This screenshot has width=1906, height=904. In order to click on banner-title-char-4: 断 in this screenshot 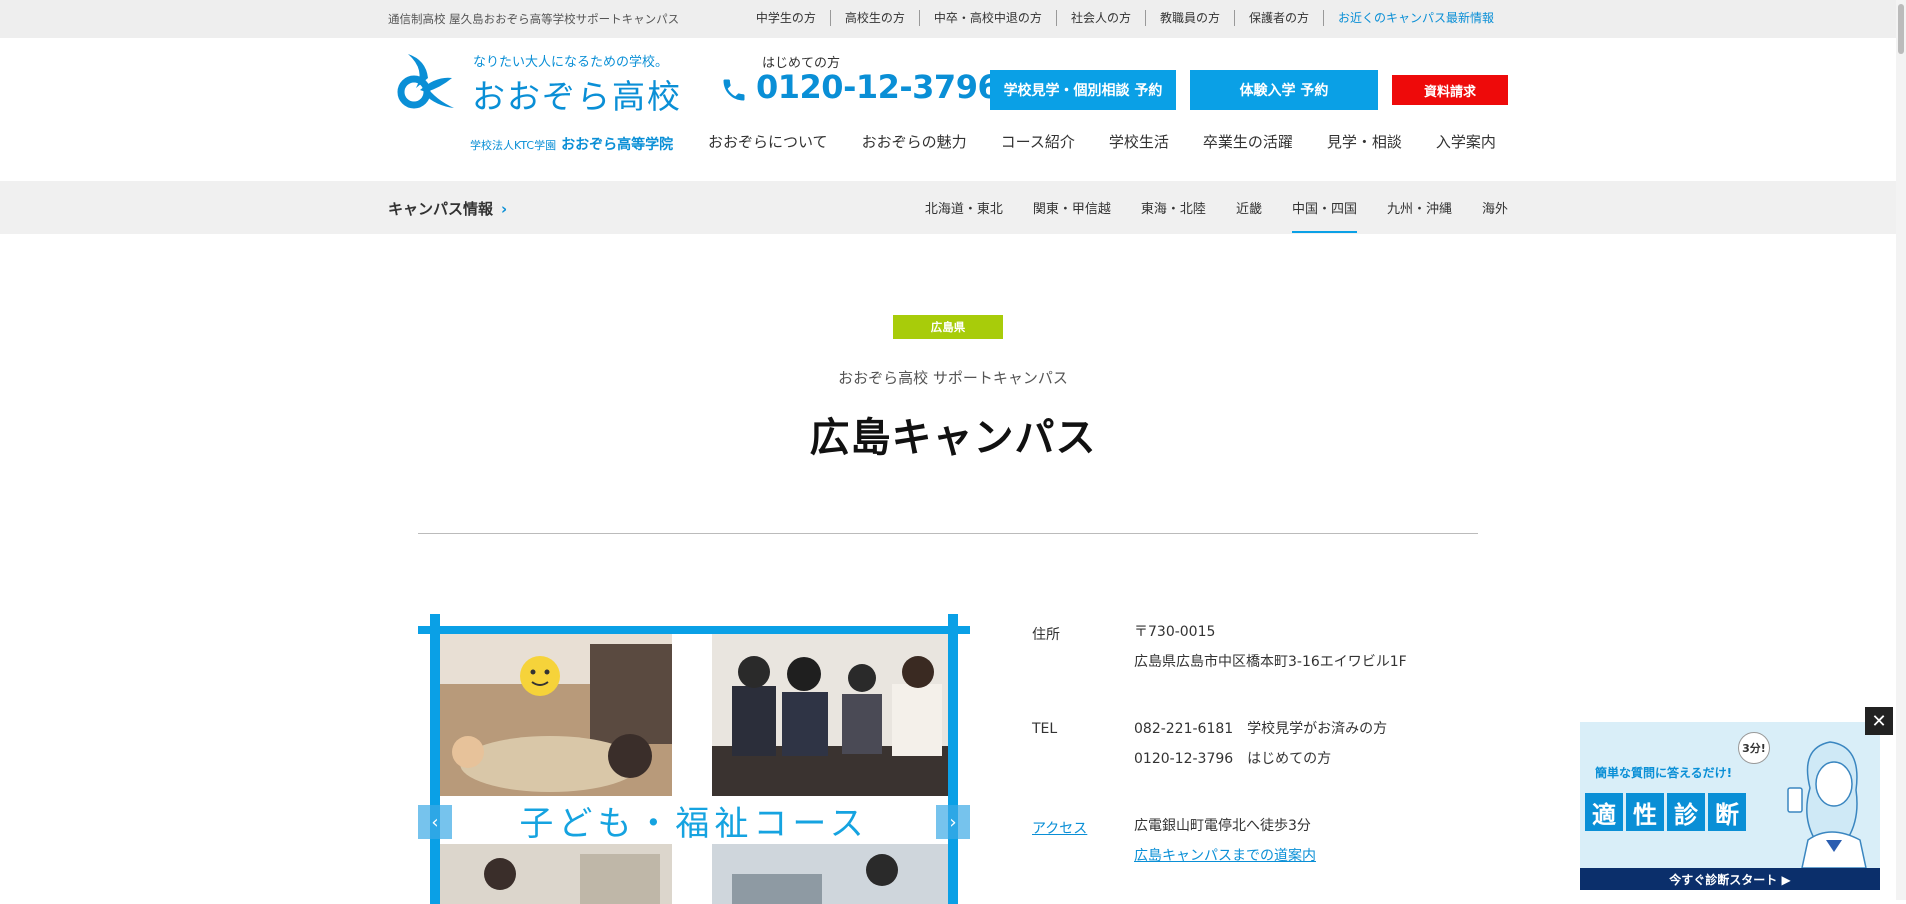, I will do `click(1727, 812)`.